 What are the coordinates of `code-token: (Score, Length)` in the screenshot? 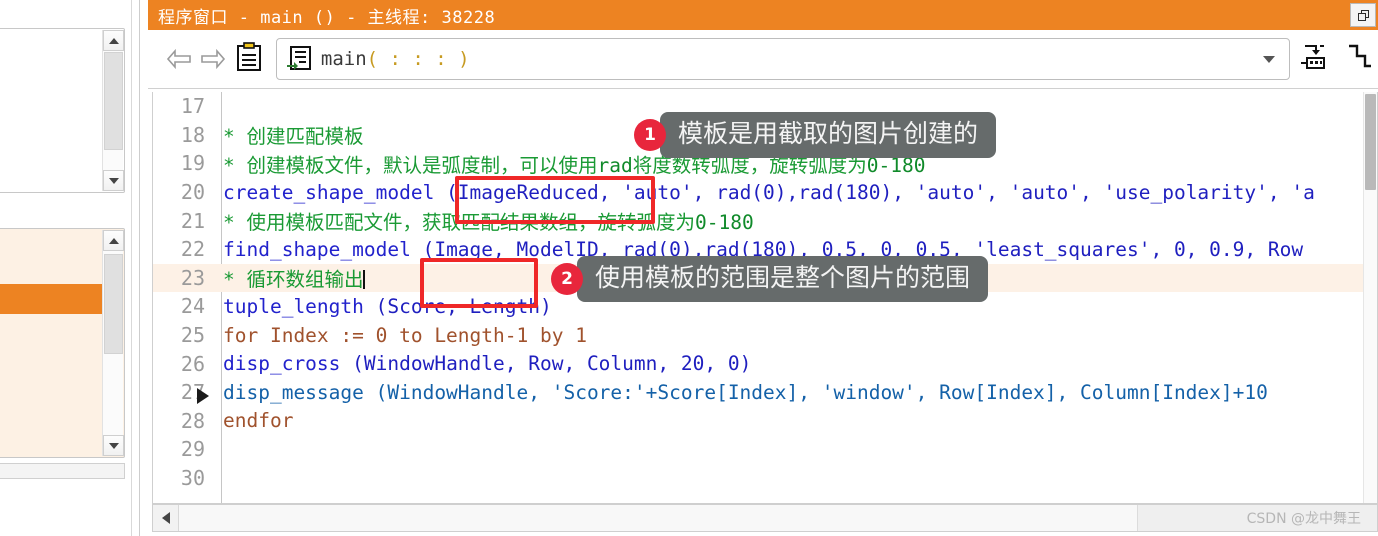 It's located at (457, 306).